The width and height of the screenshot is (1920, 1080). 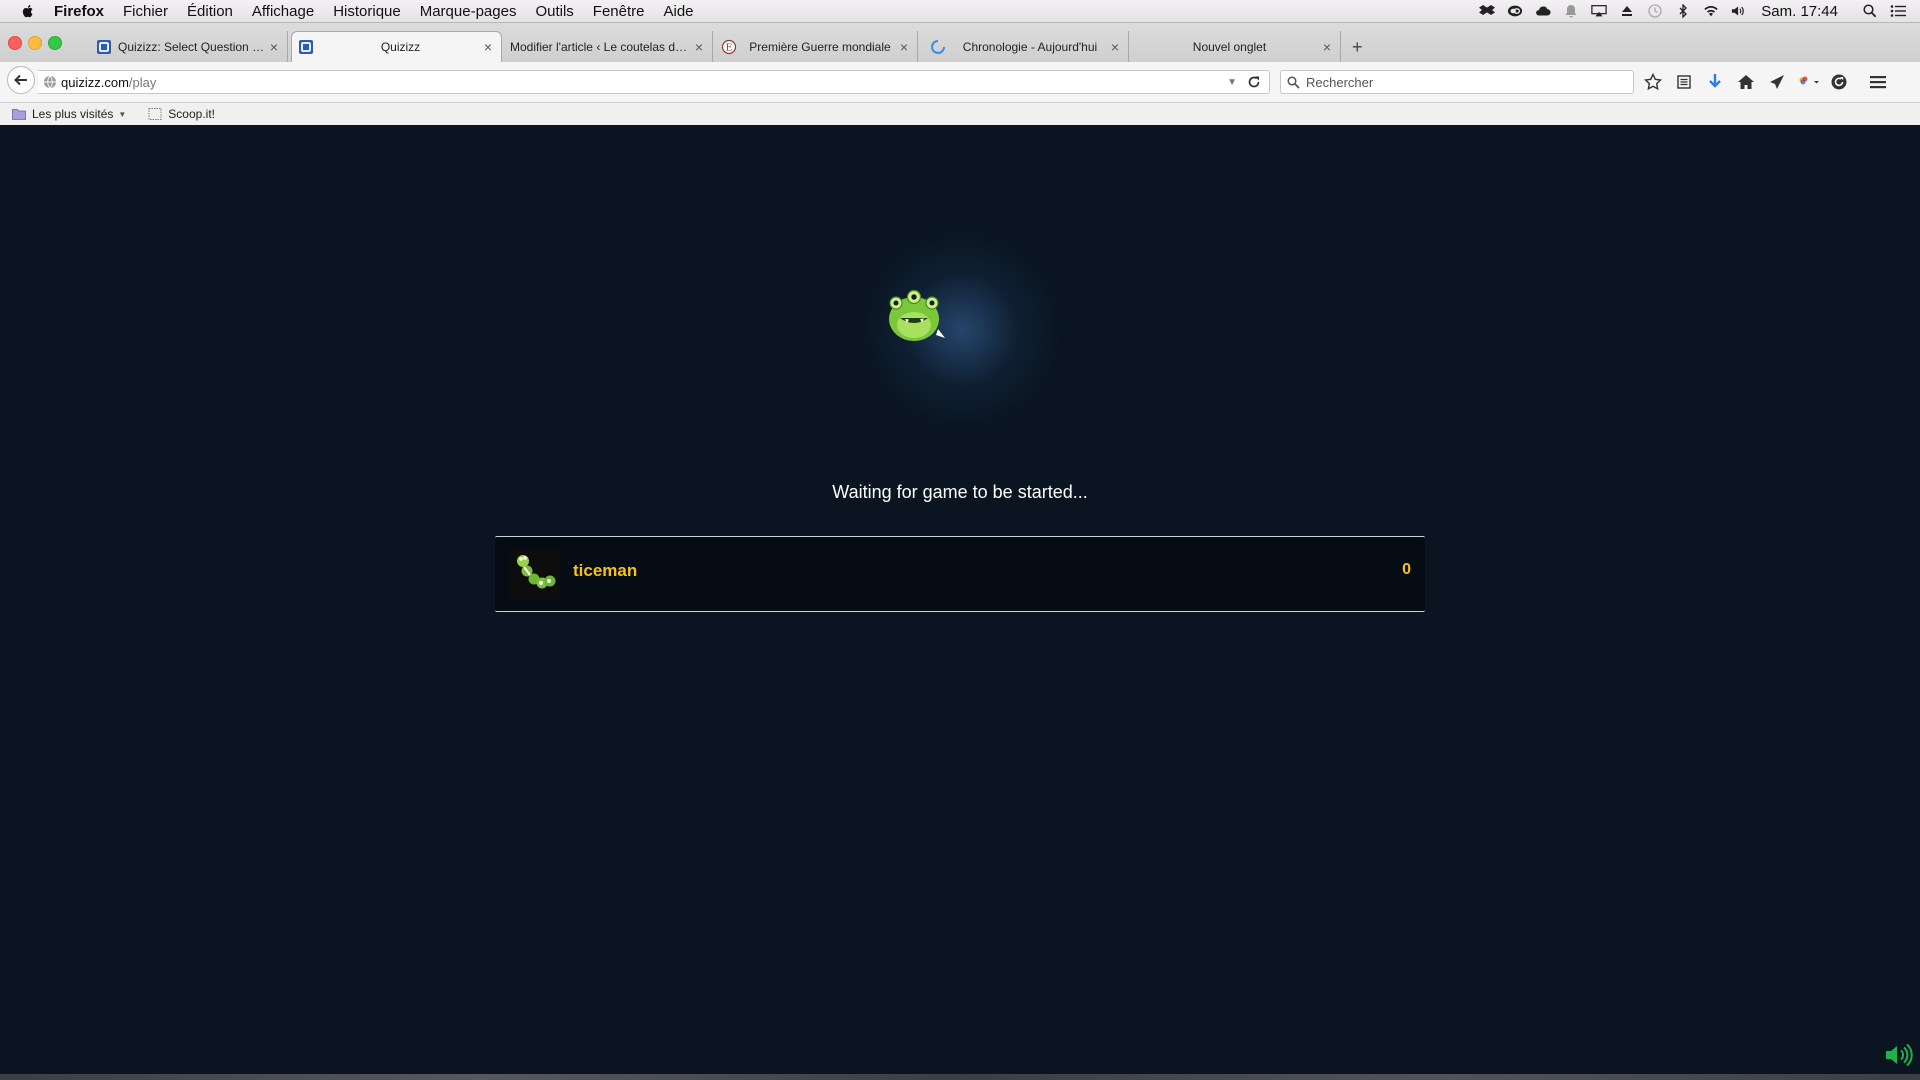 What do you see at coordinates (1878, 82) in the screenshot?
I see `hamburger-menu-icon` at bounding box center [1878, 82].